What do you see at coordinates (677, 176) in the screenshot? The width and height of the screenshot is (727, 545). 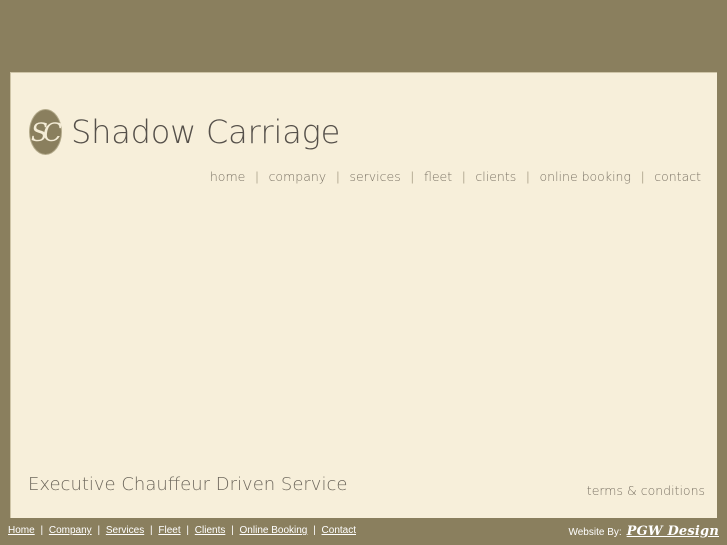 I see `nav-item-contact: contact` at bounding box center [677, 176].